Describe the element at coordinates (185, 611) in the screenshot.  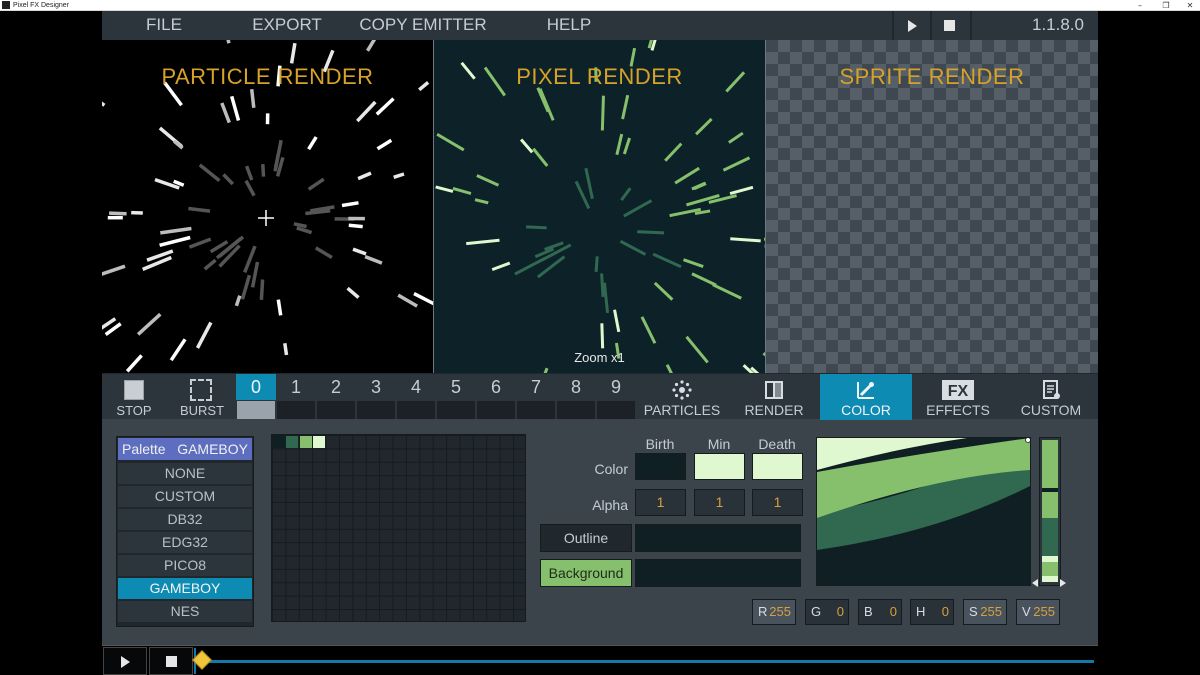
I see `palette-option: NES` at that location.